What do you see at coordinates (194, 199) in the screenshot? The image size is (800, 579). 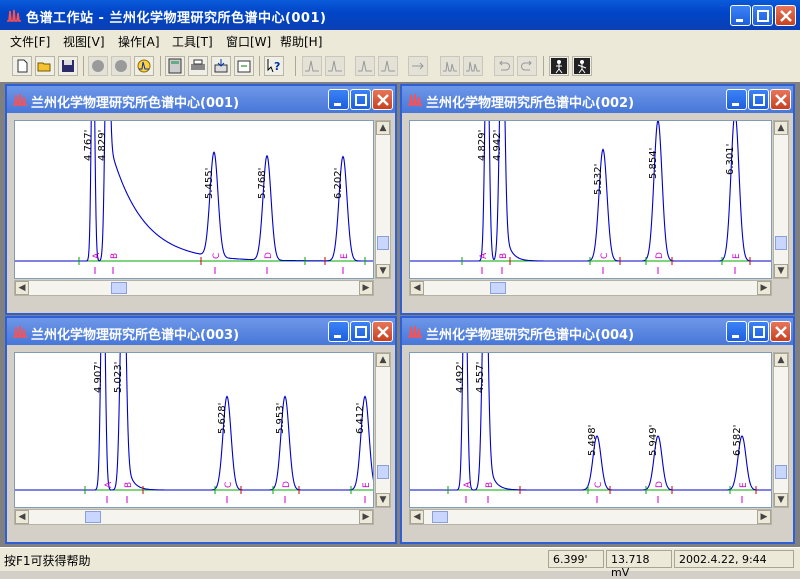 I see `chromatogram-plot: 4.767' A 4.829' B 5.455' C 5.768' D 6.202' E` at bounding box center [194, 199].